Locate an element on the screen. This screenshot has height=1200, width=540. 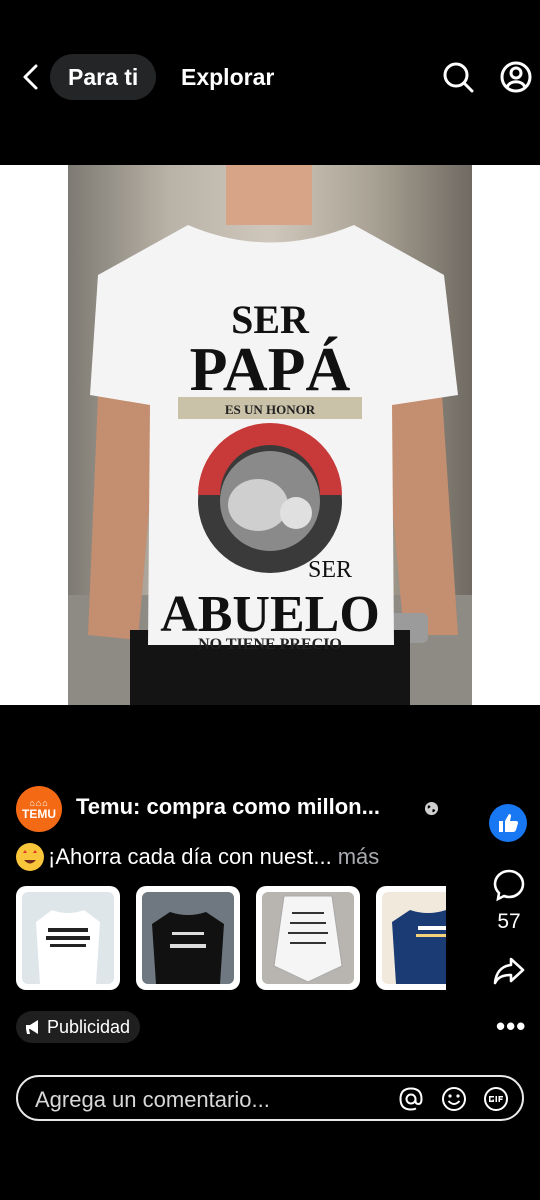
product-carousel is located at coordinates (231, 938).